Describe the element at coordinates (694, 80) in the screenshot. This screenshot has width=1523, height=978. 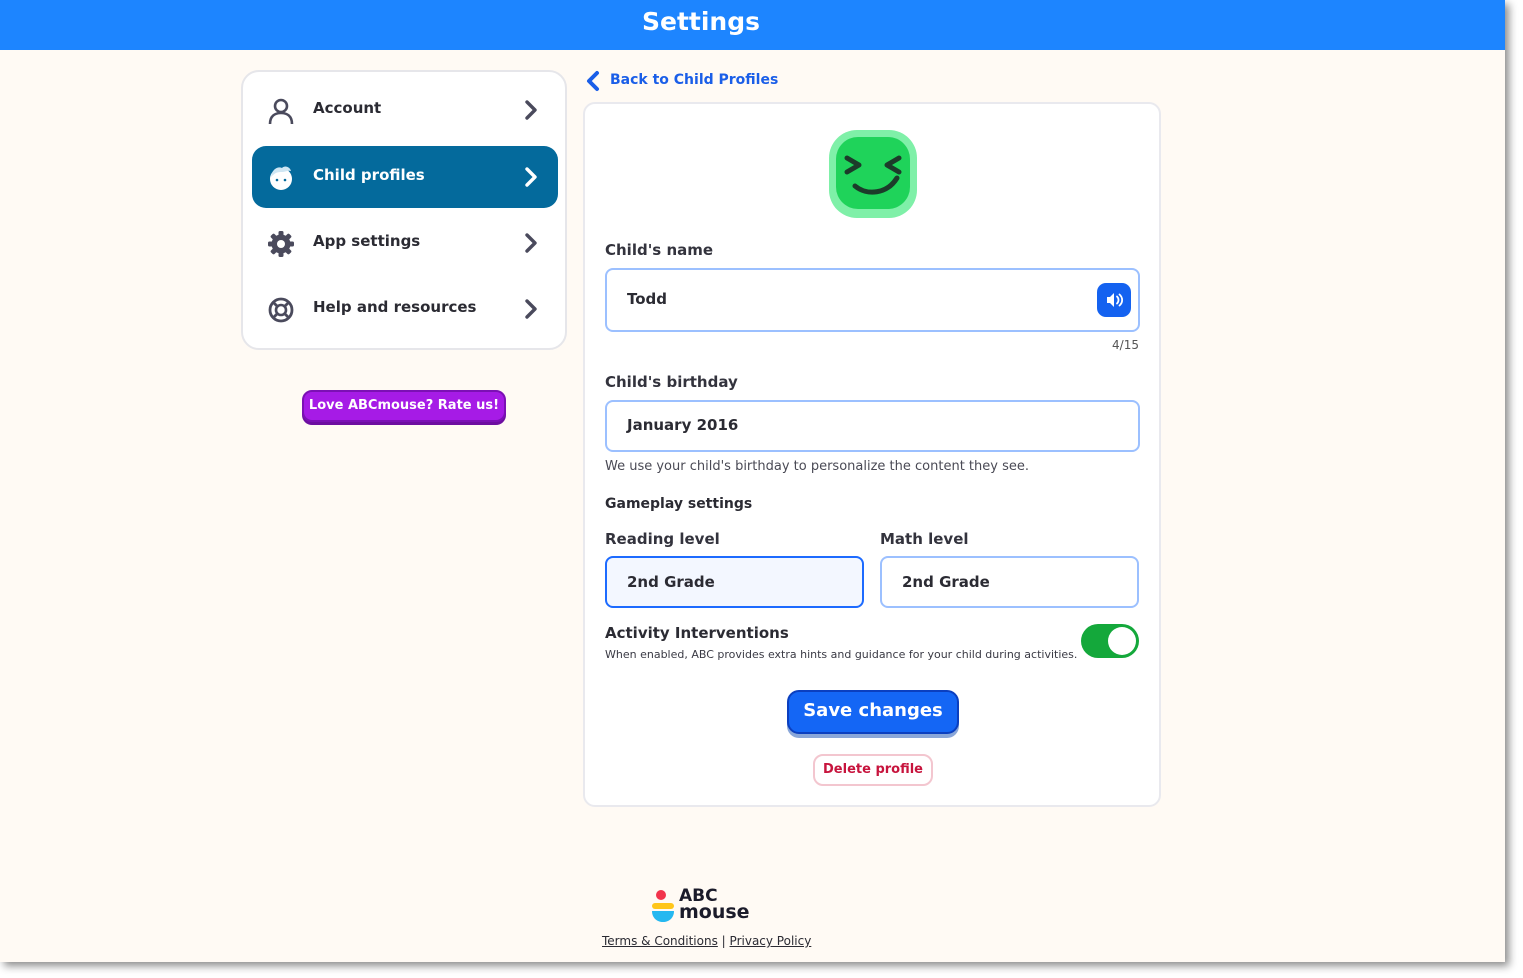
I see `back-link-label: Back to Child Profiles` at that location.